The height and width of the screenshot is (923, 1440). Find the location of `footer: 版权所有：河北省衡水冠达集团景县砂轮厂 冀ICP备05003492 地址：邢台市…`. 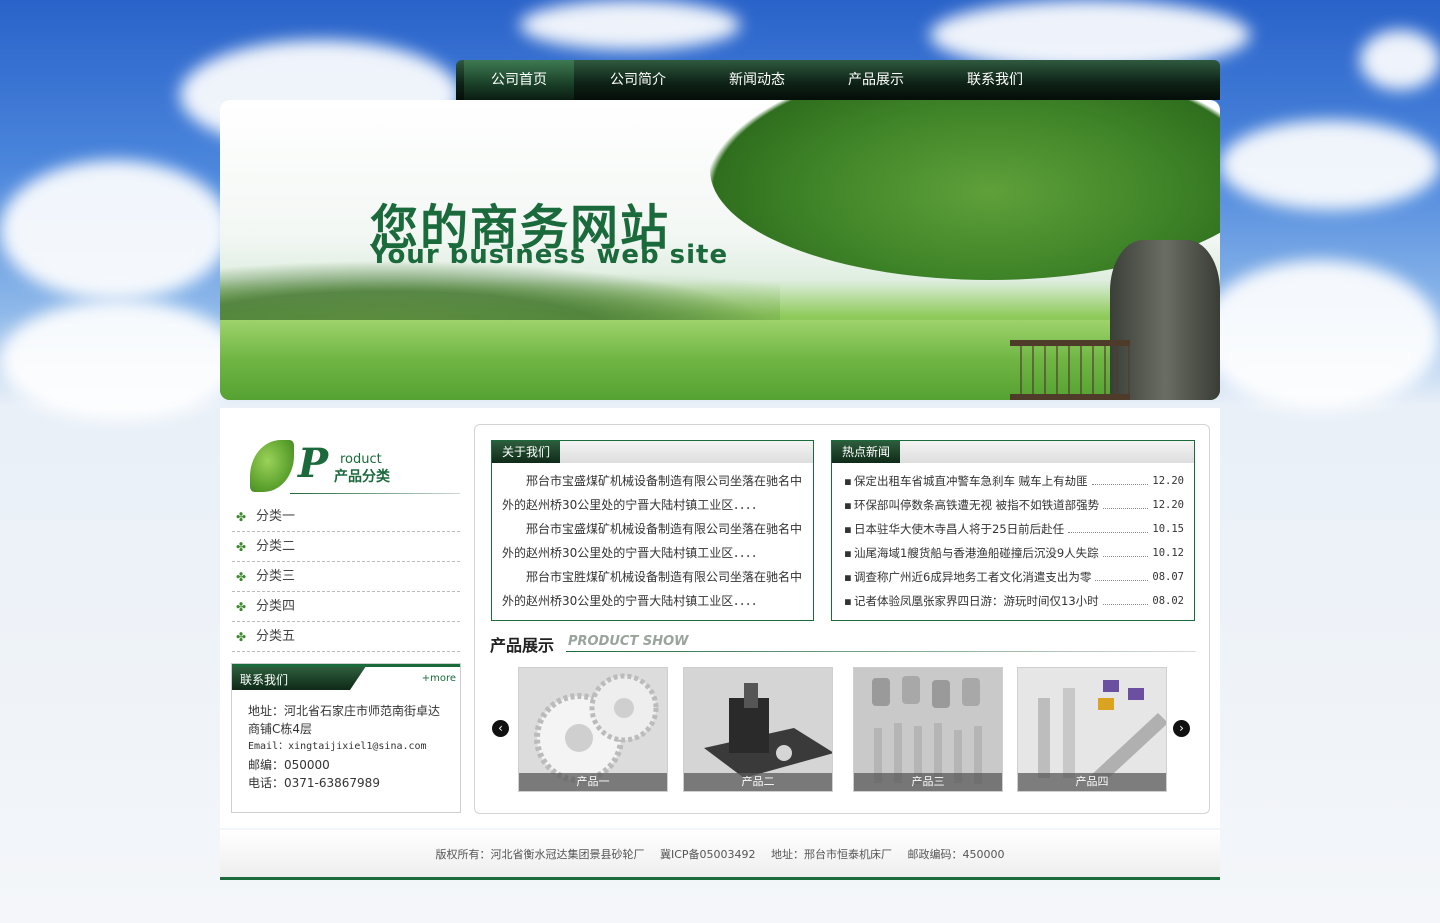

footer: 版权所有：河北省衡水冠达集团景县砂轮厂 冀ICP备05003492 地址：邢台市… is located at coordinates (720, 855).